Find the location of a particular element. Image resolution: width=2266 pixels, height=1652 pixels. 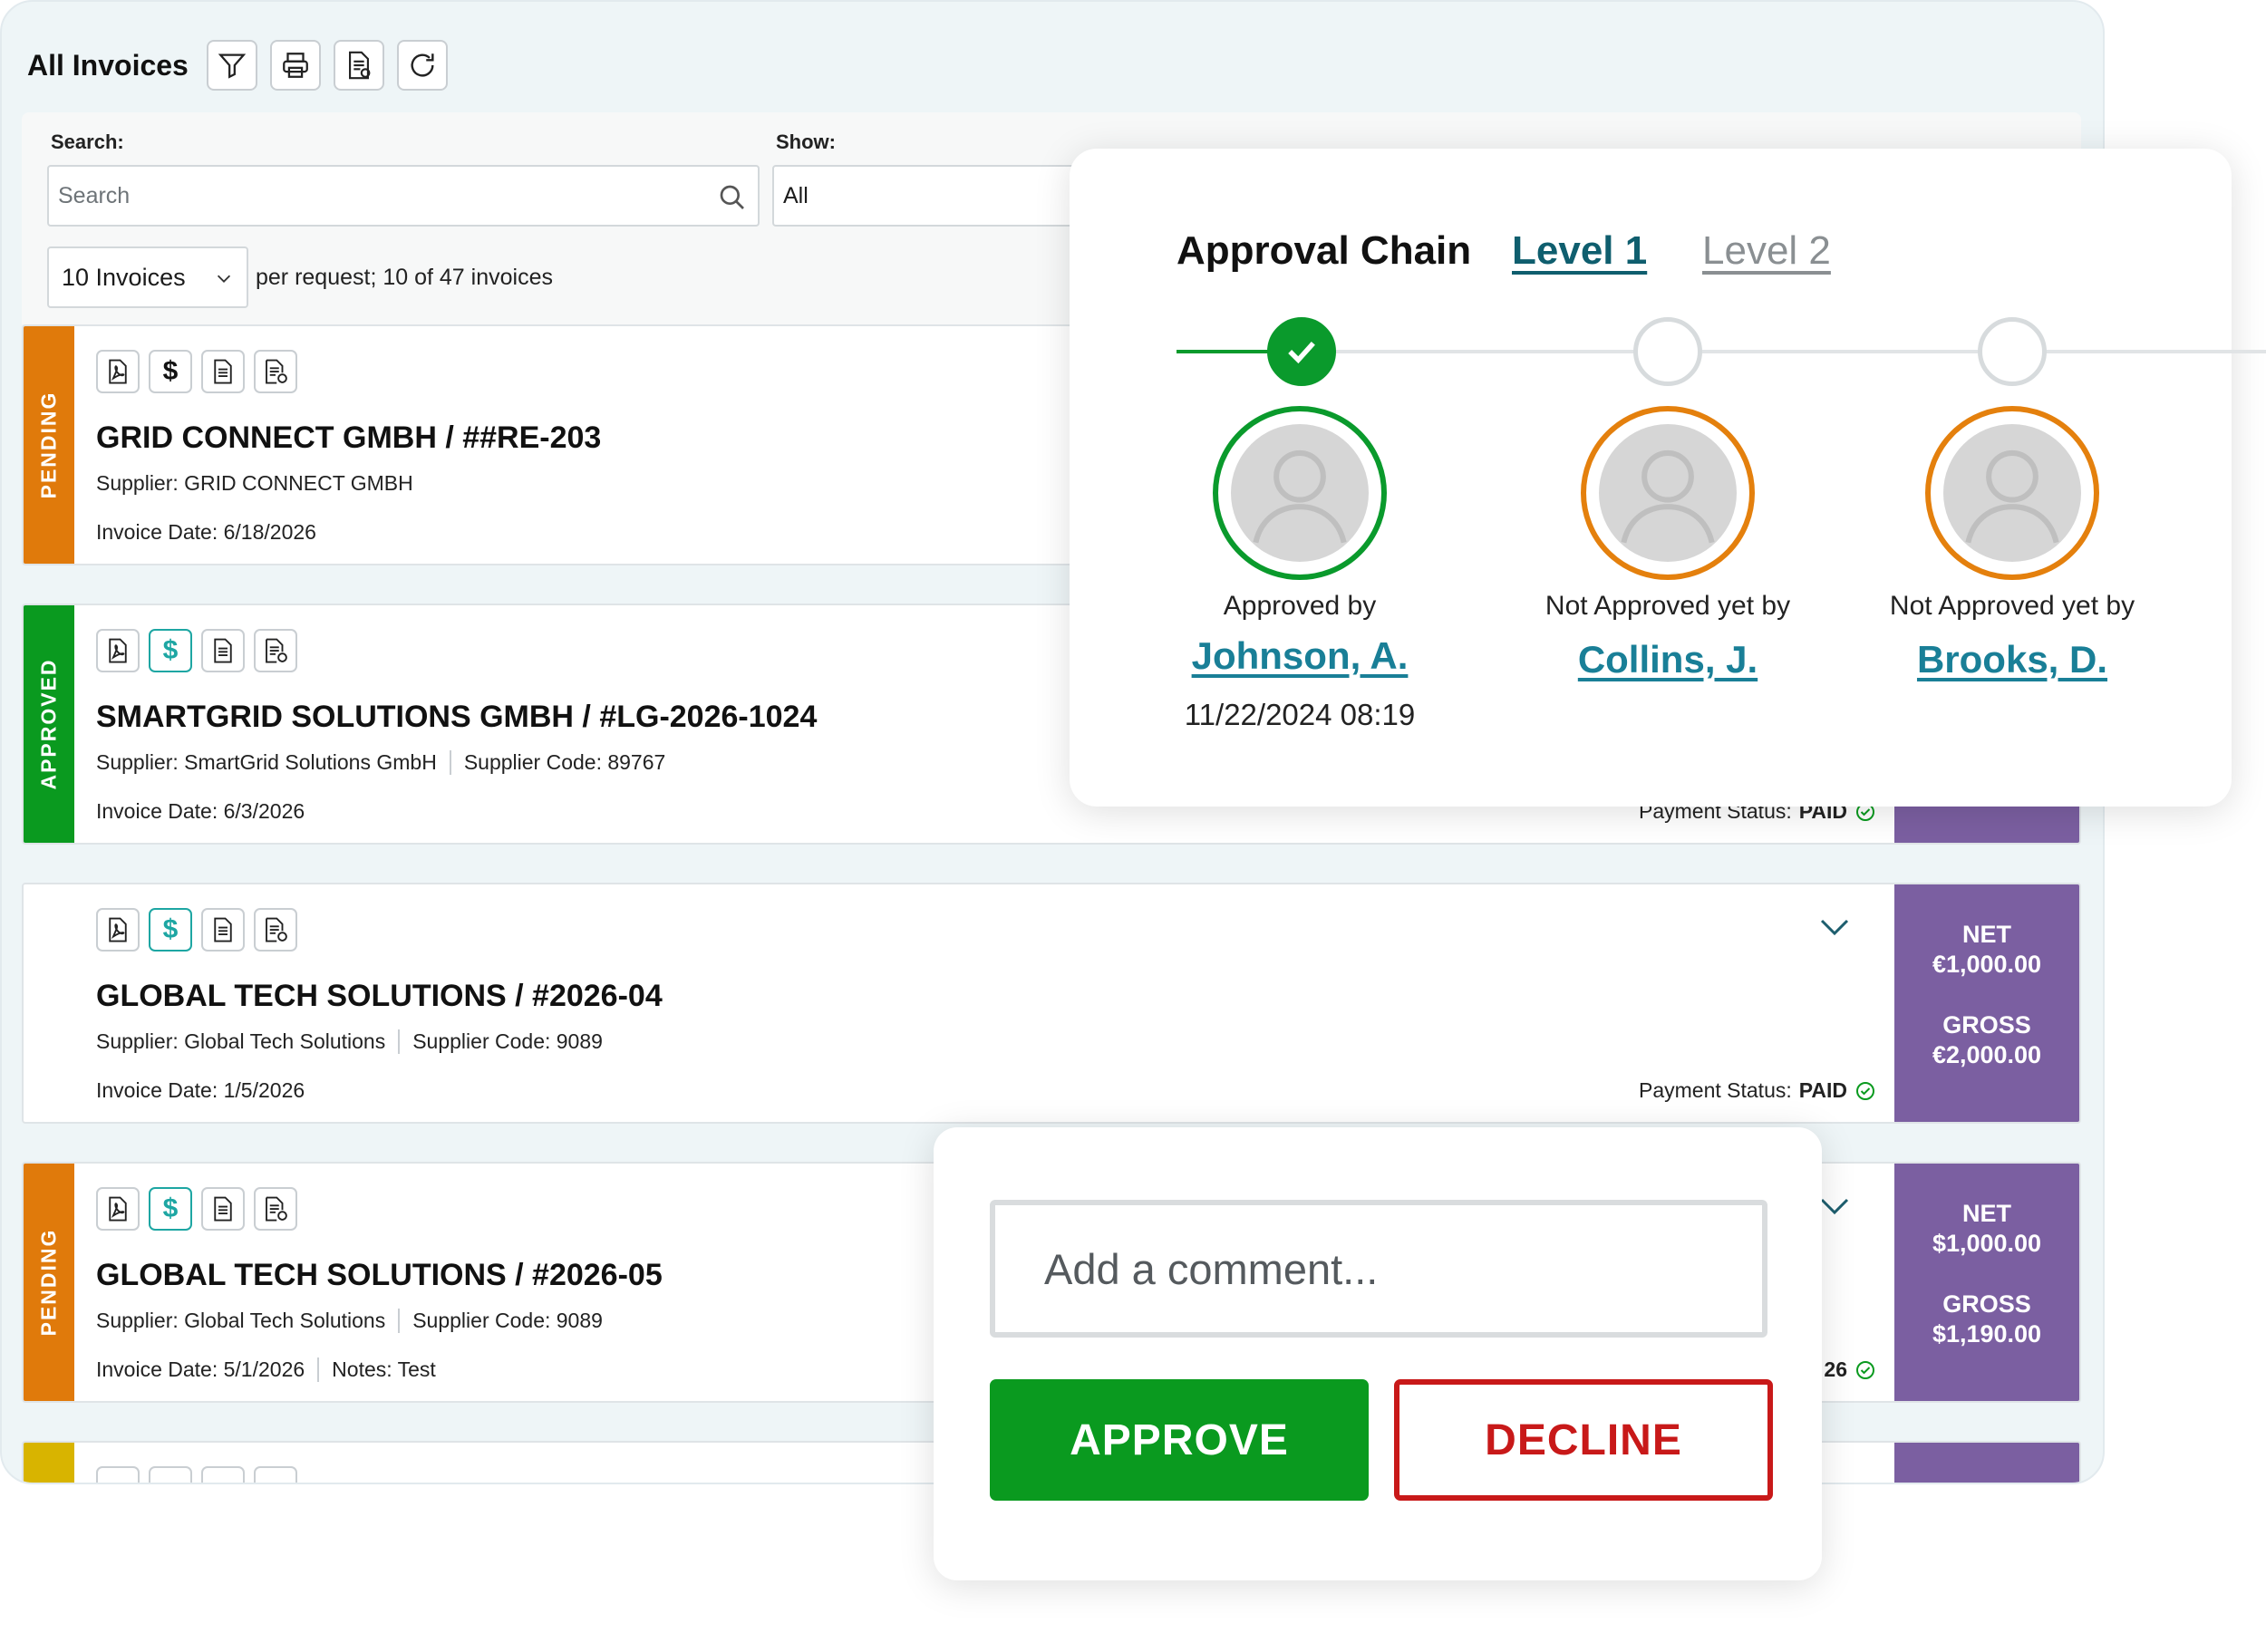

supplier-code: Supplier Code: 9089 is located at coordinates (507, 1320).